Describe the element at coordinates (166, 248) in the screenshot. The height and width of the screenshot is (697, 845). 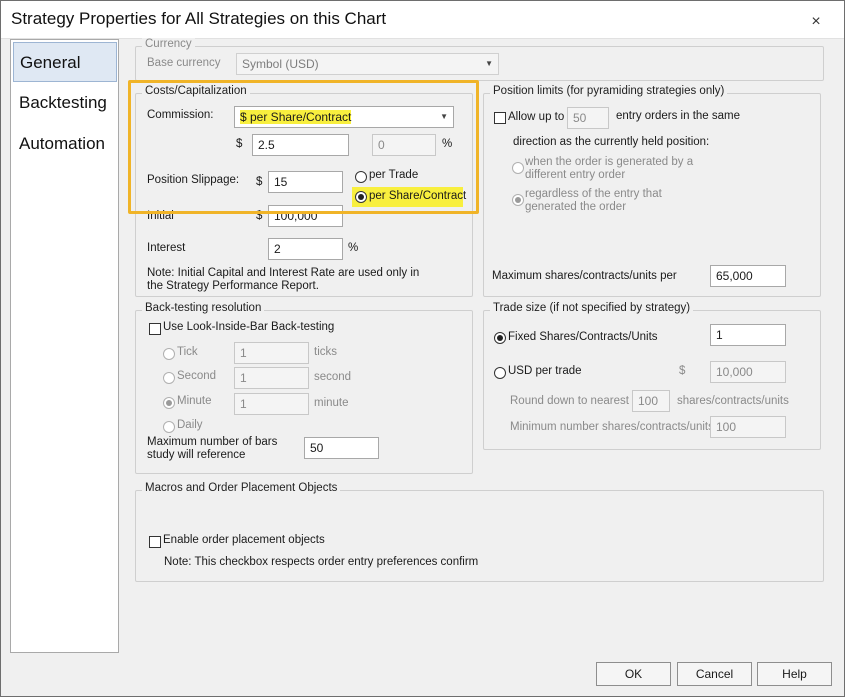
I see `interest-label: Interest` at that location.